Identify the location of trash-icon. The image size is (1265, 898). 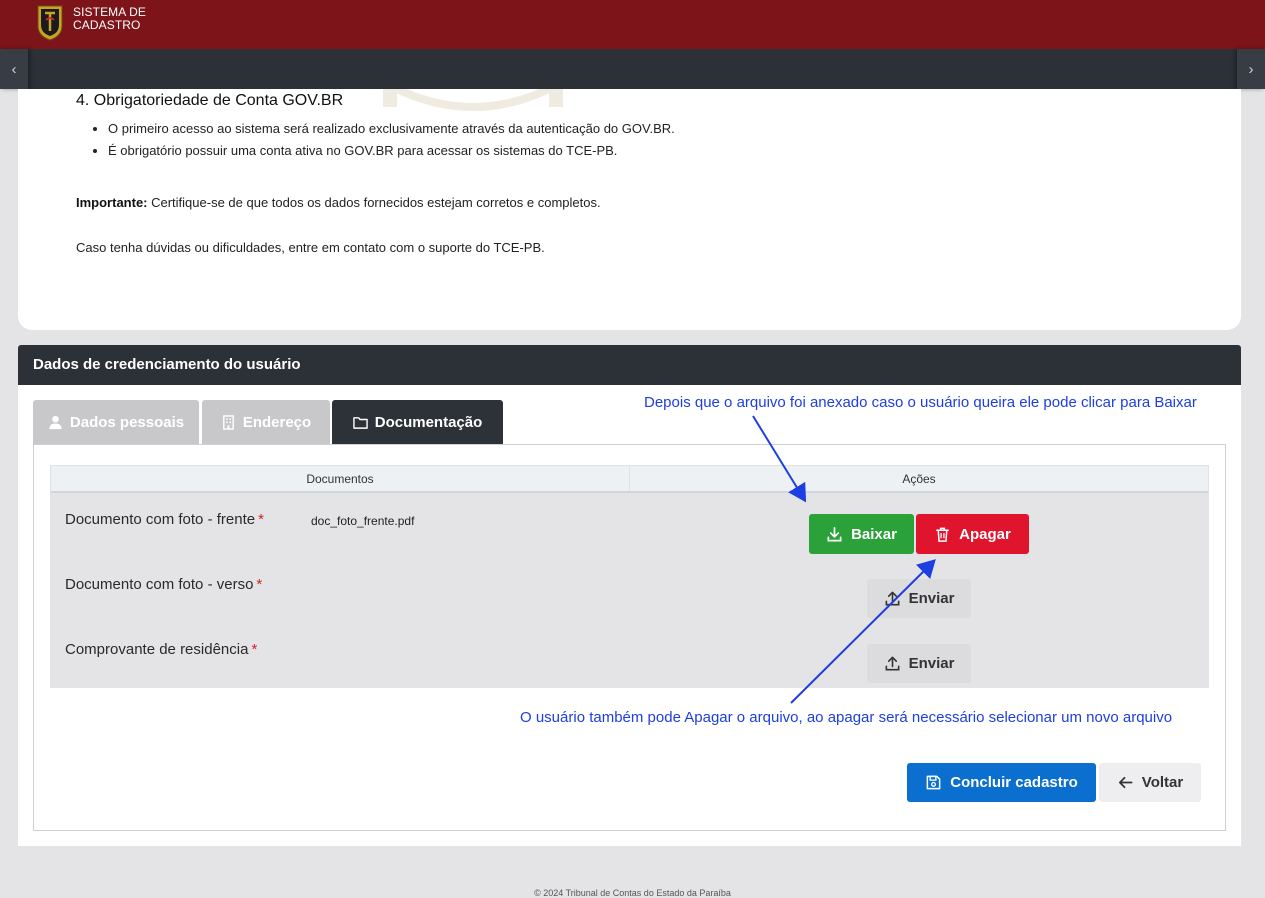
(943, 534).